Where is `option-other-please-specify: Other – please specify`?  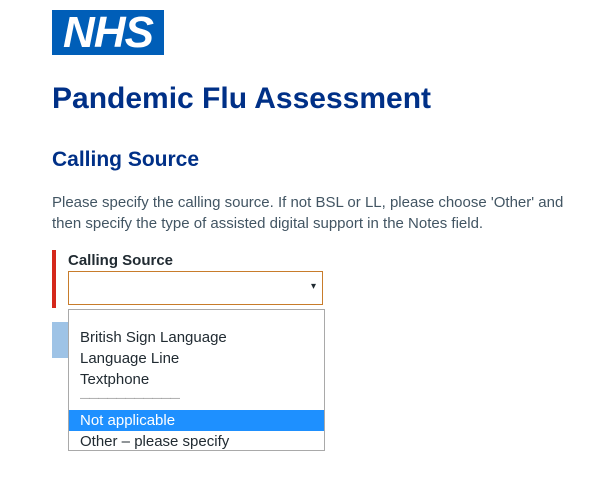 option-other-please-specify: Other – please specify is located at coordinates (196, 441).